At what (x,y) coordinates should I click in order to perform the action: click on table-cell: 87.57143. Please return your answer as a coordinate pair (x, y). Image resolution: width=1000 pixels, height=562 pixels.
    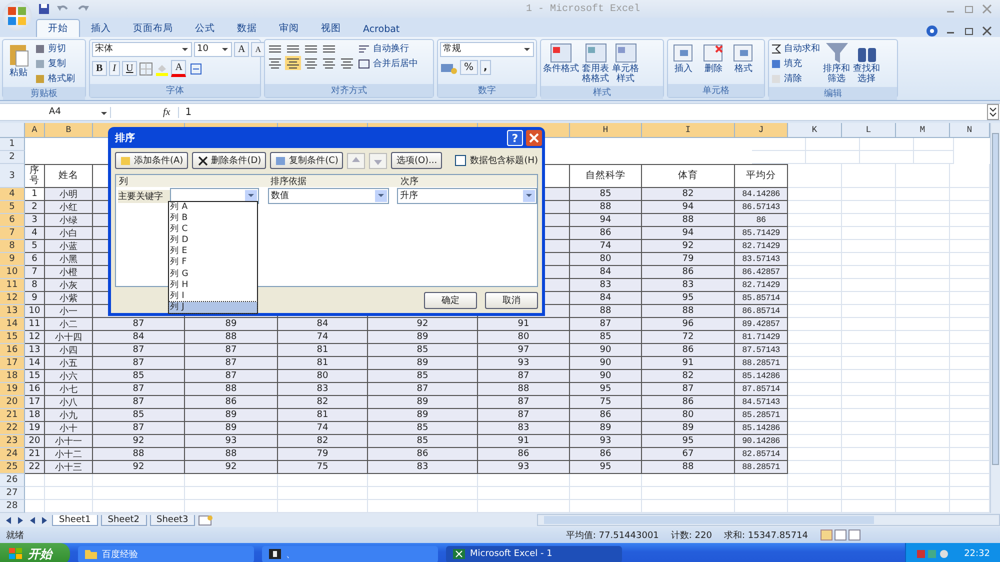
    Looking at the image, I should click on (761, 350).